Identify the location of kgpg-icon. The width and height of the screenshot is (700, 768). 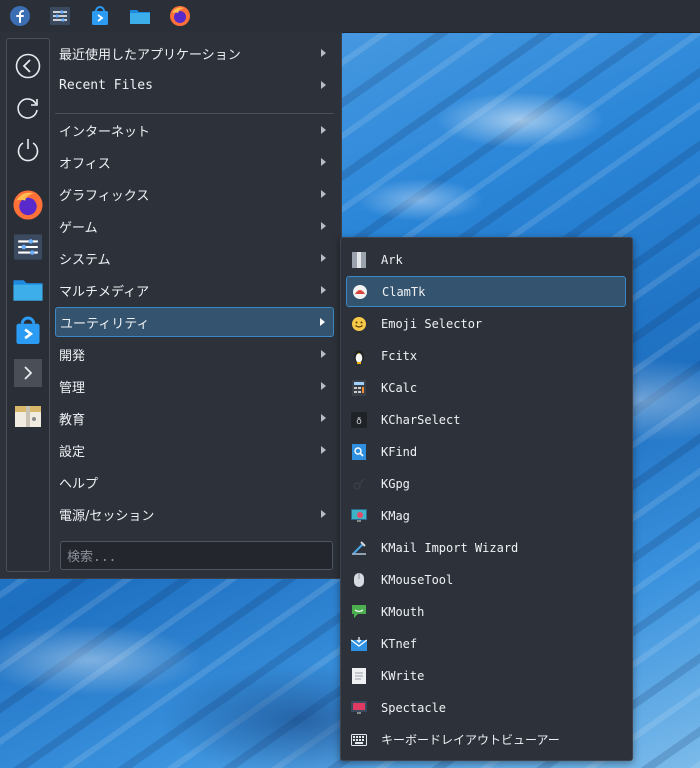
(359, 484).